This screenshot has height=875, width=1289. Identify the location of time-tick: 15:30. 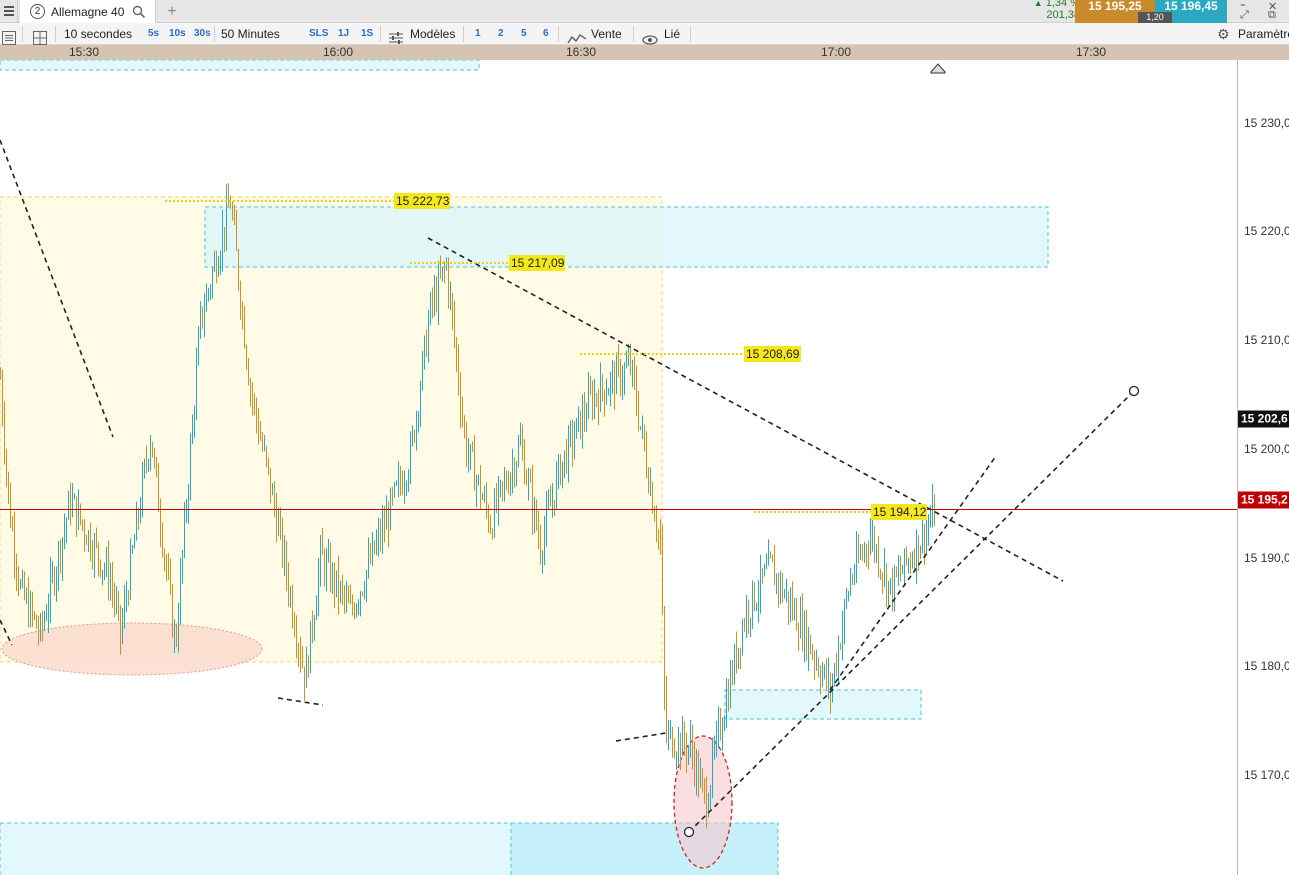
(84, 52).